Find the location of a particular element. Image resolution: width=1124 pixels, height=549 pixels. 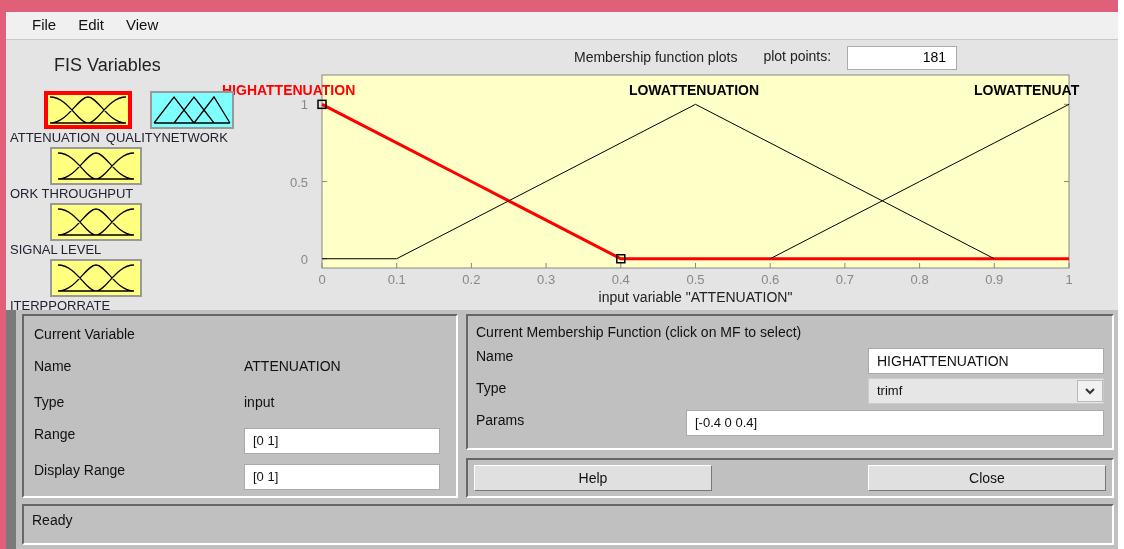

x-tick-label: 0.7 is located at coordinates (844, 279).